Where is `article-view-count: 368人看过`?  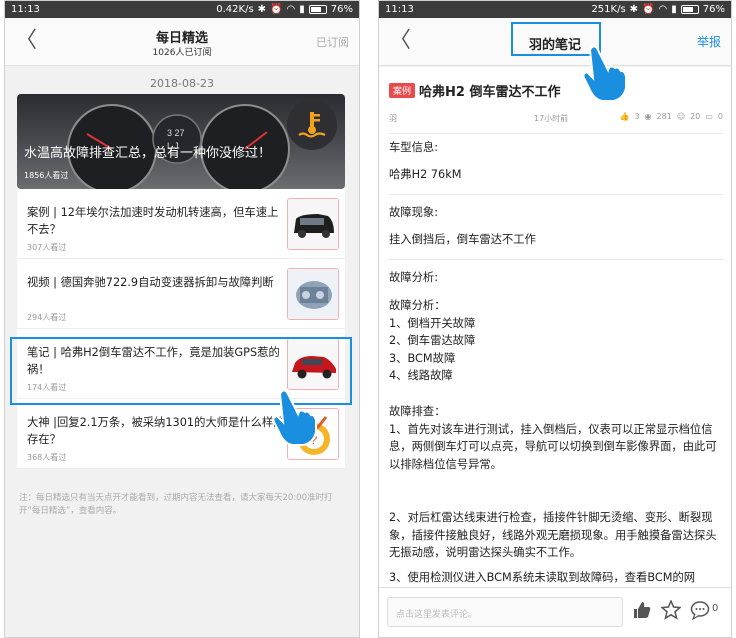 article-view-count: 368人看过 is located at coordinates (47, 457).